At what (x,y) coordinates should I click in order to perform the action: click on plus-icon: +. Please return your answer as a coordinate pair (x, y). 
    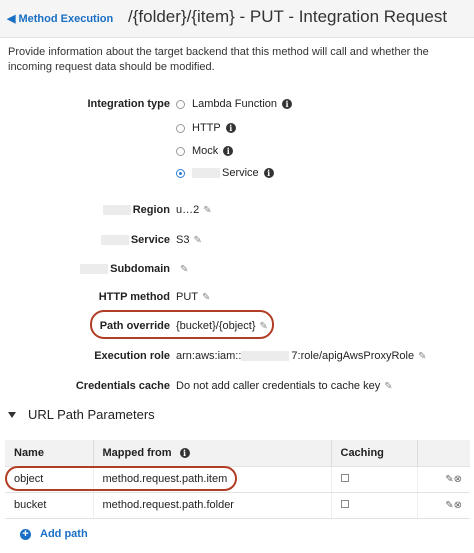
    Looking at the image, I should click on (25, 534).